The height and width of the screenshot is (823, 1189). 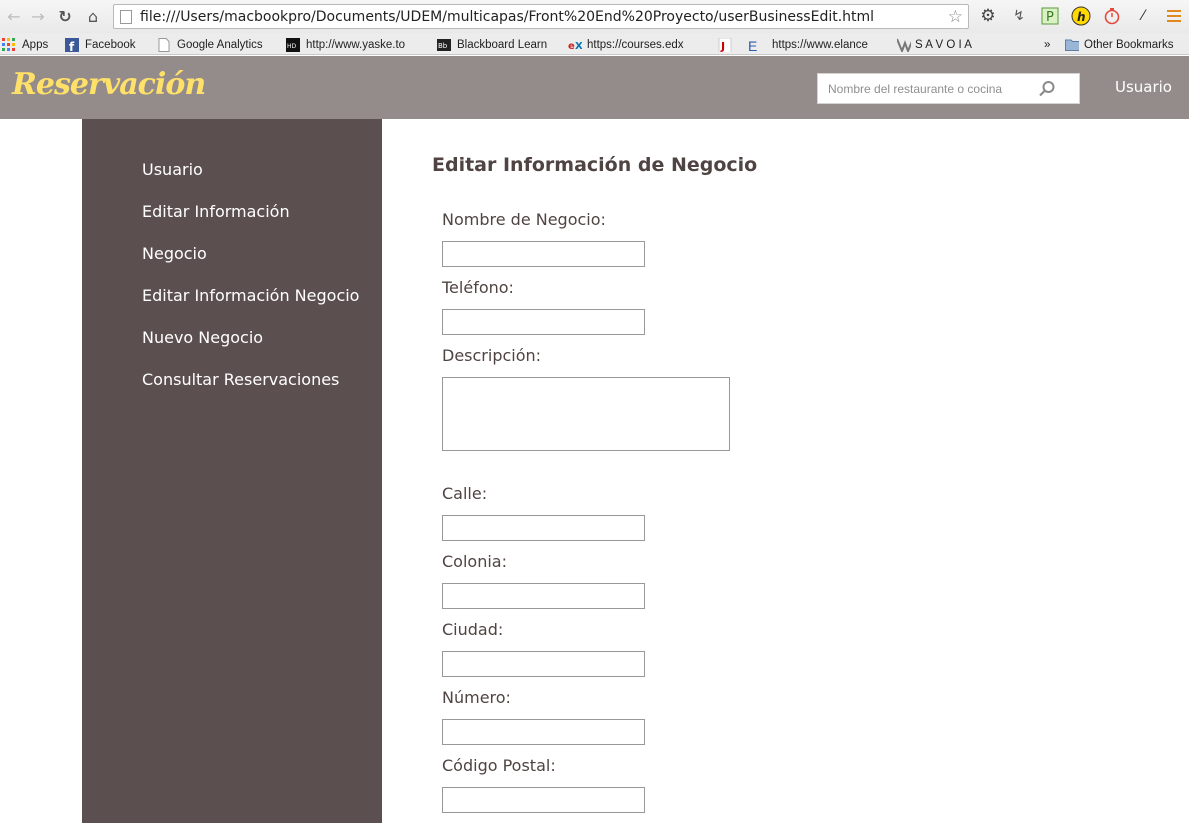 What do you see at coordinates (543, 596) in the screenshot?
I see `colonia-field` at bounding box center [543, 596].